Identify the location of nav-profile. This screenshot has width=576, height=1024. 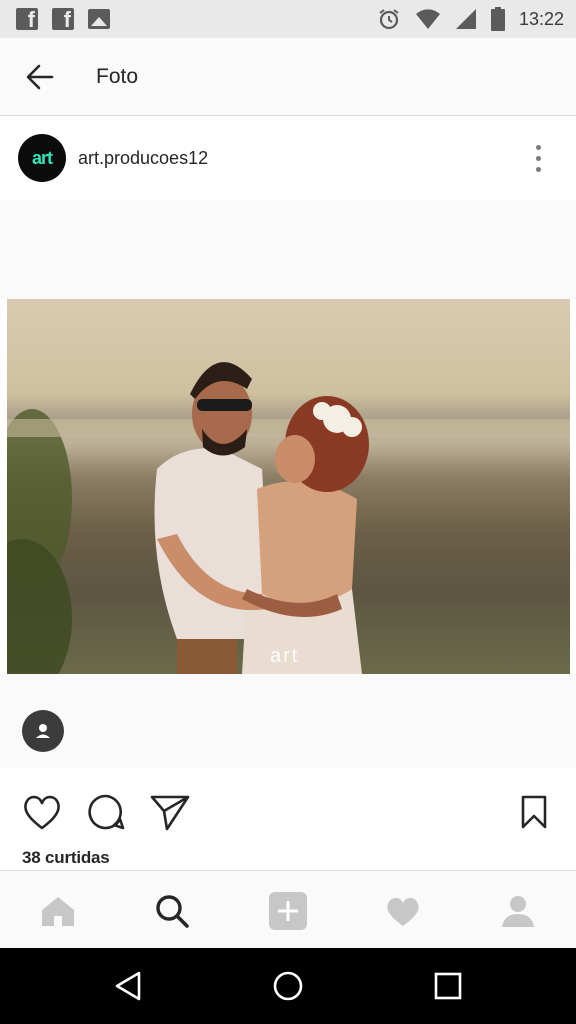
(518, 911).